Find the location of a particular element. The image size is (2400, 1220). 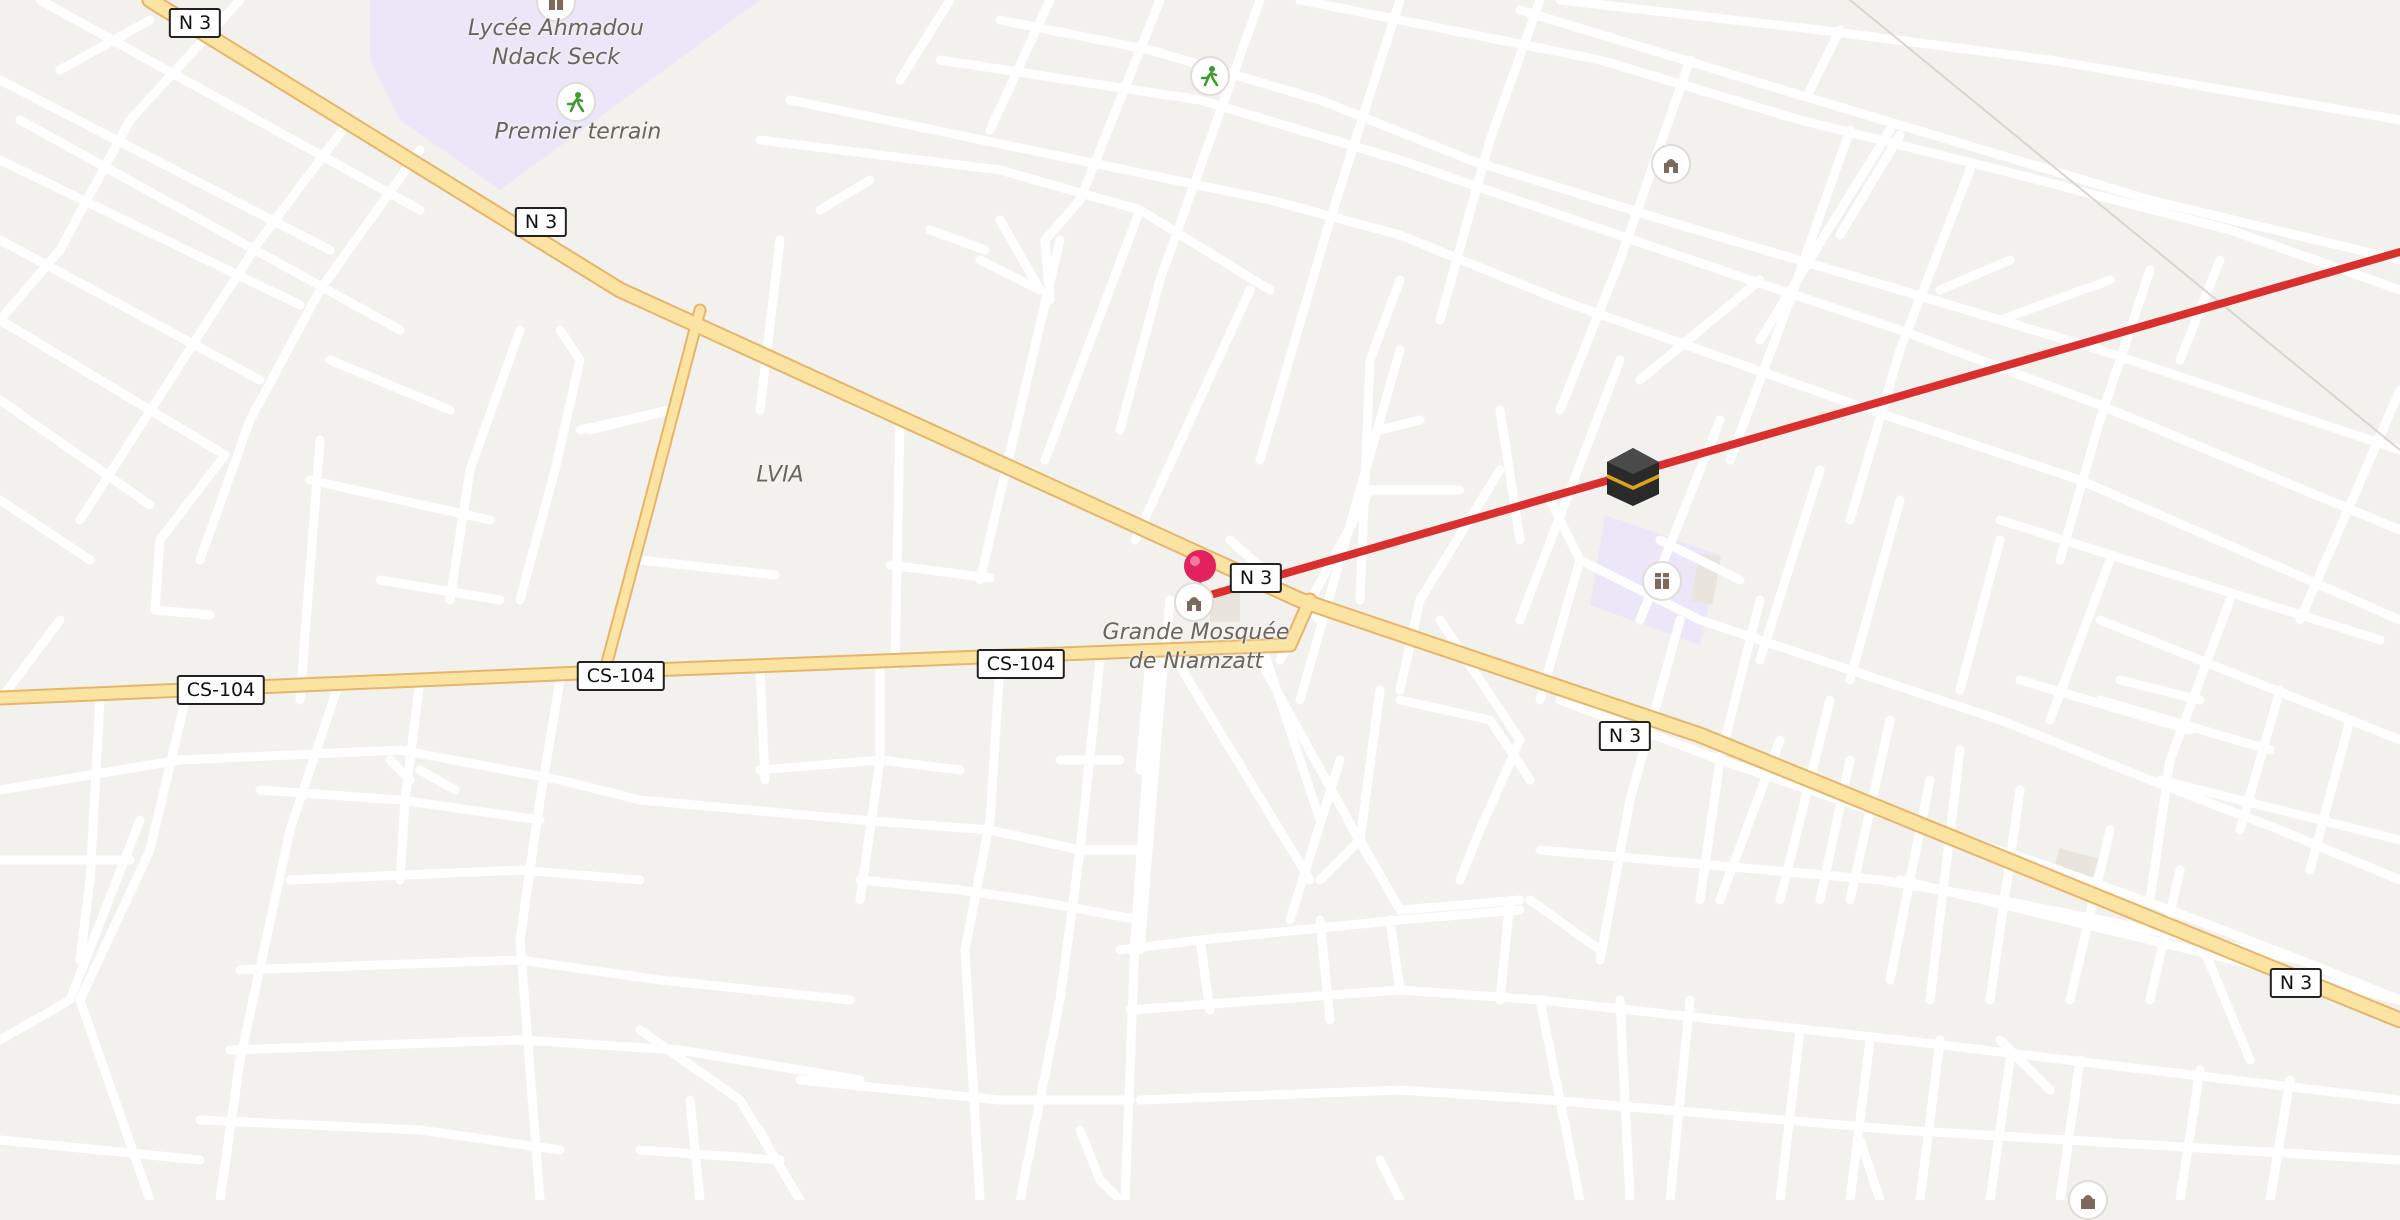

place-label-lycee: Lycée Ahmadou Ndack Seck is located at coordinates (556, 43).